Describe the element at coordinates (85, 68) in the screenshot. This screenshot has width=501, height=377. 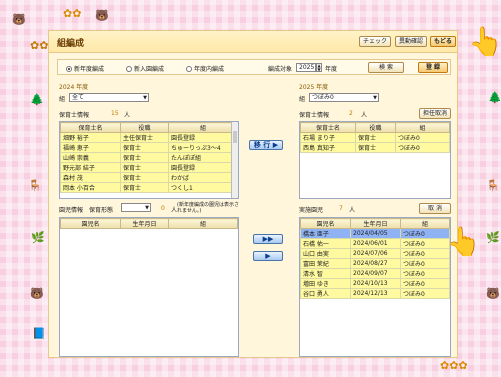
I see `mode-radio-new-year: 新年度編成` at that location.